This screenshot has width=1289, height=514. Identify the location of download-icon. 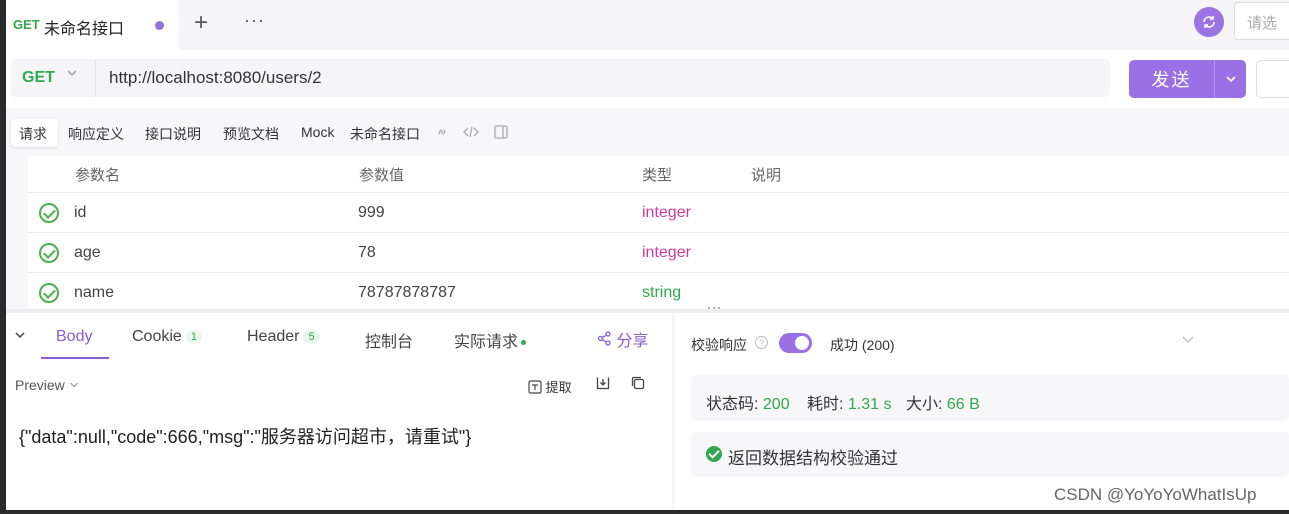
(603, 384).